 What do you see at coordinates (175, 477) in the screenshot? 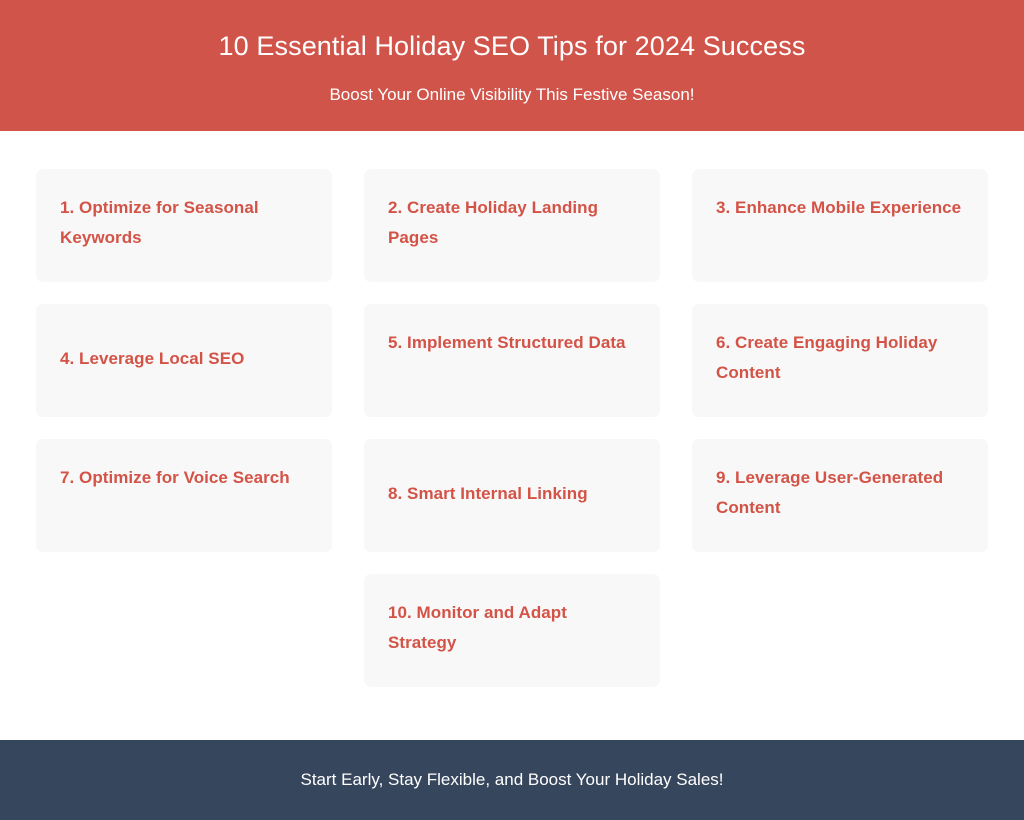
I see `tip-card-label: 7. Optimize for Voice Search` at bounding box center [175, 477].